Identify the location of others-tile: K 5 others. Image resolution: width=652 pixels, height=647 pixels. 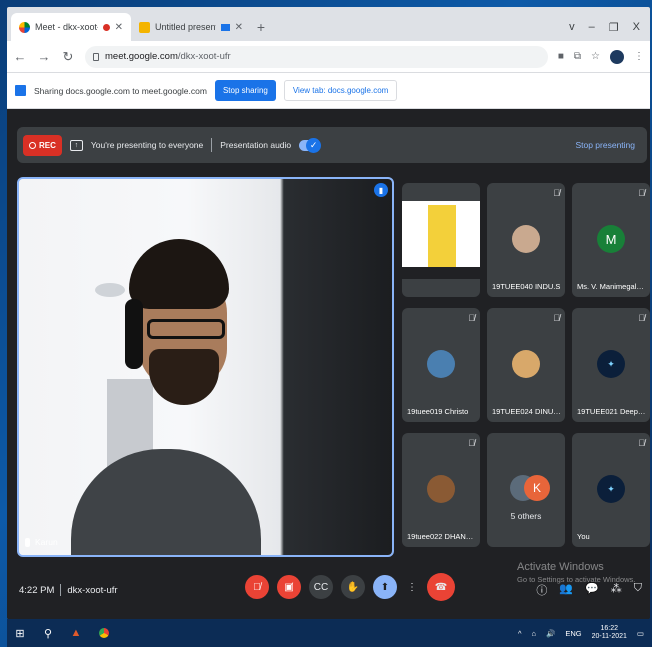
(526, 490).